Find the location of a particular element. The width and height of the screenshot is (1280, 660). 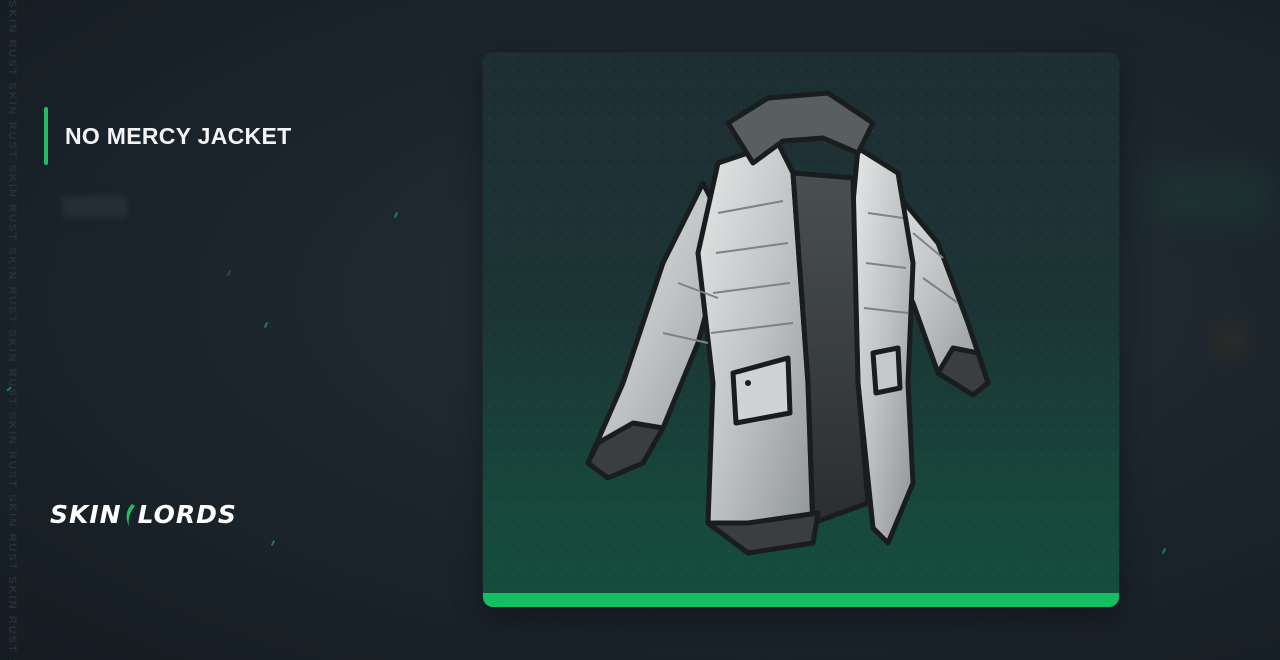

blurred-tag is located at coordinates (95, 207).